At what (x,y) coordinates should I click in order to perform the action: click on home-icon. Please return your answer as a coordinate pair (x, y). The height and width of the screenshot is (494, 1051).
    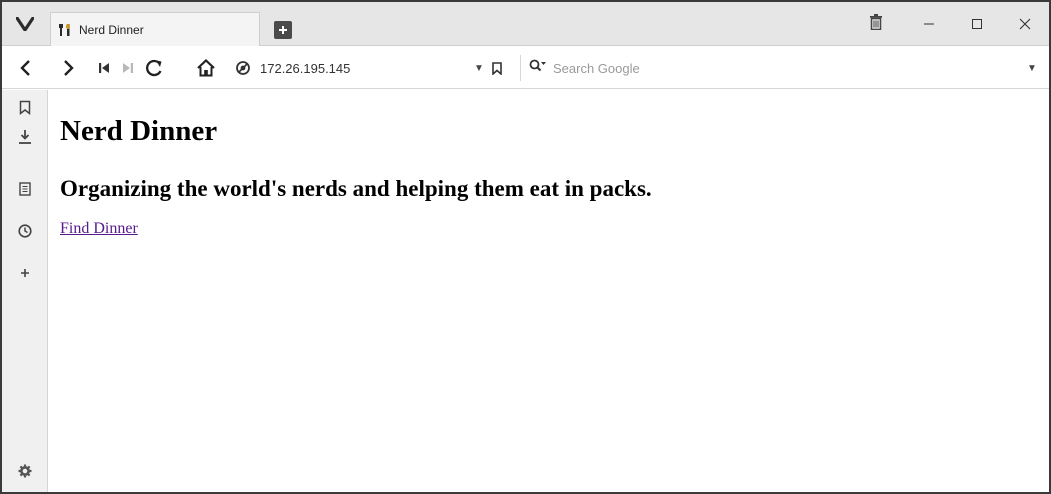
    Looking at the image, I should click on (206, 68).